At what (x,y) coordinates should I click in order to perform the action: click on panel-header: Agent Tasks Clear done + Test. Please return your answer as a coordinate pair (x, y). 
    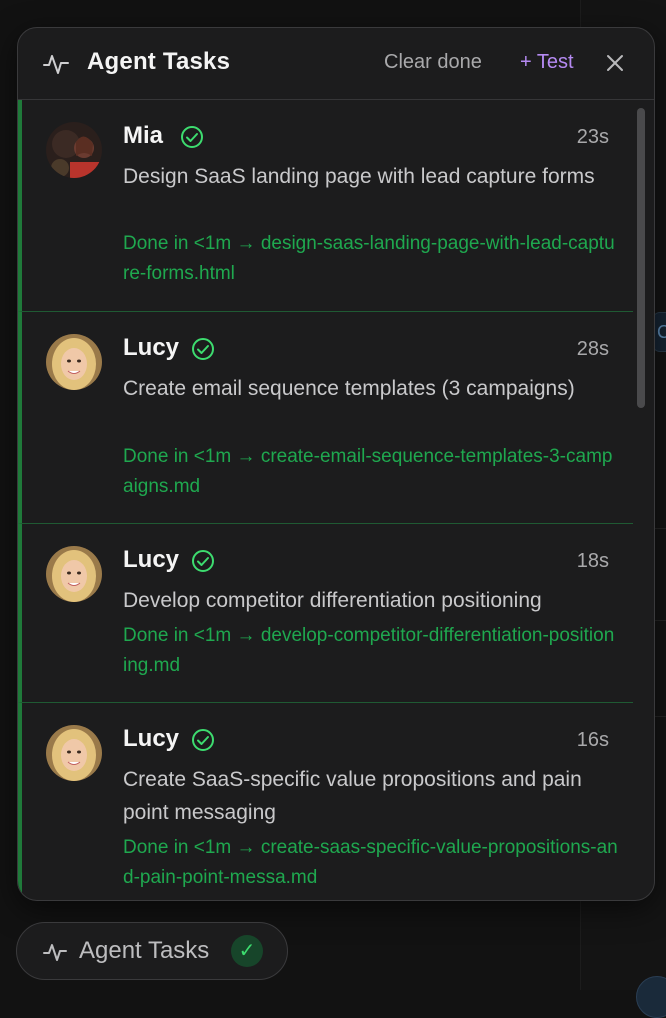
    Looking at the image, I should click on (336, 64).